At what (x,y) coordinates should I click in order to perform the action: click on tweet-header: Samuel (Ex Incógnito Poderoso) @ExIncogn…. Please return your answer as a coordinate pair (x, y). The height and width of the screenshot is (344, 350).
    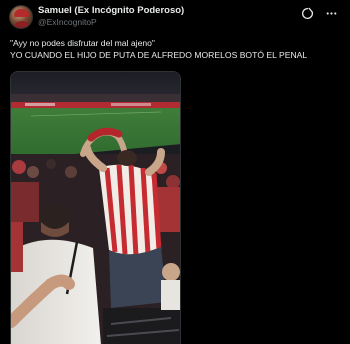
    Looking at the image, I should click on (175, 17).